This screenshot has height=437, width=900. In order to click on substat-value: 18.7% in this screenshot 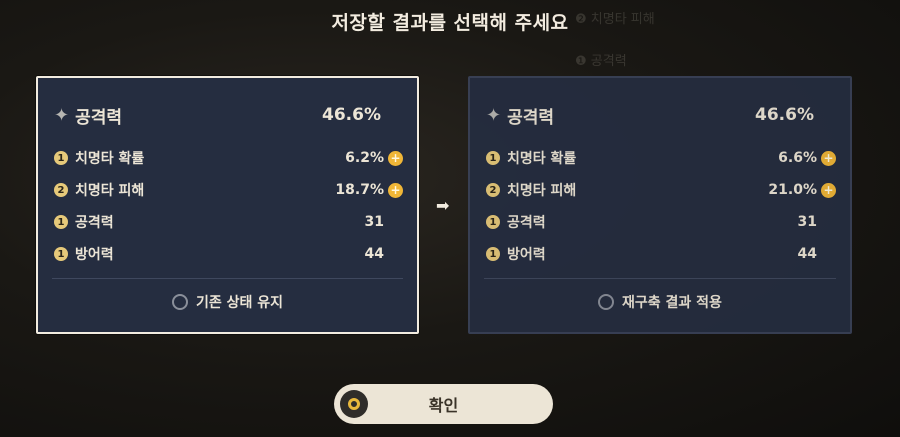, I will do `click(359, 190)`.